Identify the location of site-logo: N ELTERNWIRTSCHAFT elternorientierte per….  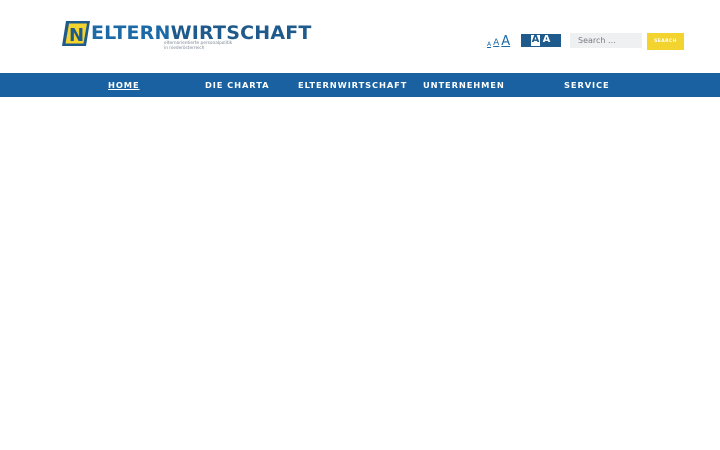
(186, 37).